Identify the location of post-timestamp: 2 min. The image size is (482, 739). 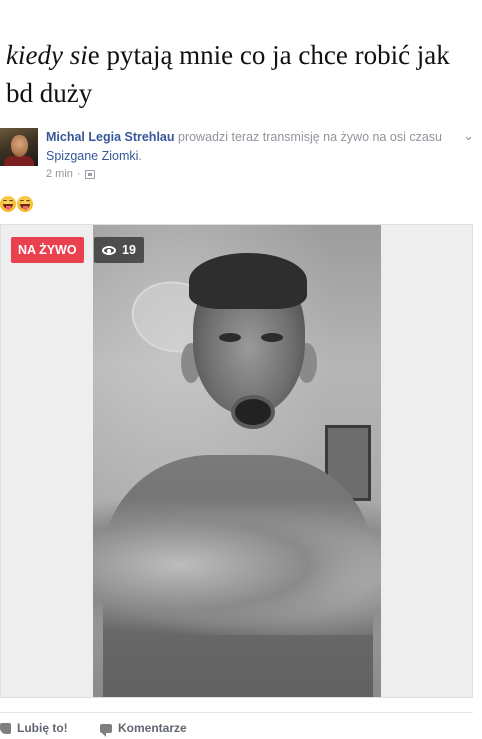
(59, 174).